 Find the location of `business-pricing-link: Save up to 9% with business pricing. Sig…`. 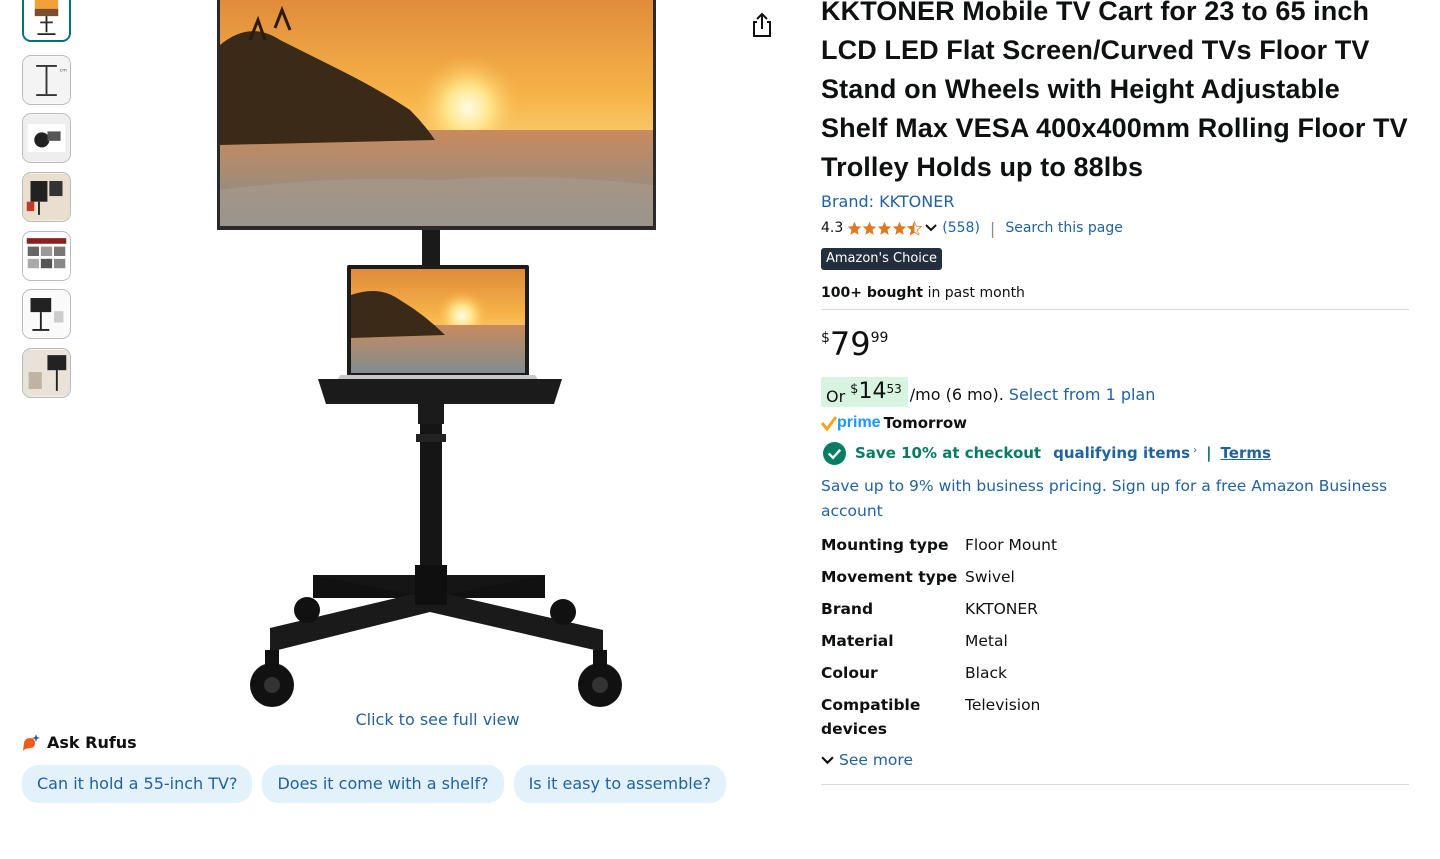

business-pricing-link: Save up to 9% with business pricing. Sig… is located at coordinates (1111, 499).